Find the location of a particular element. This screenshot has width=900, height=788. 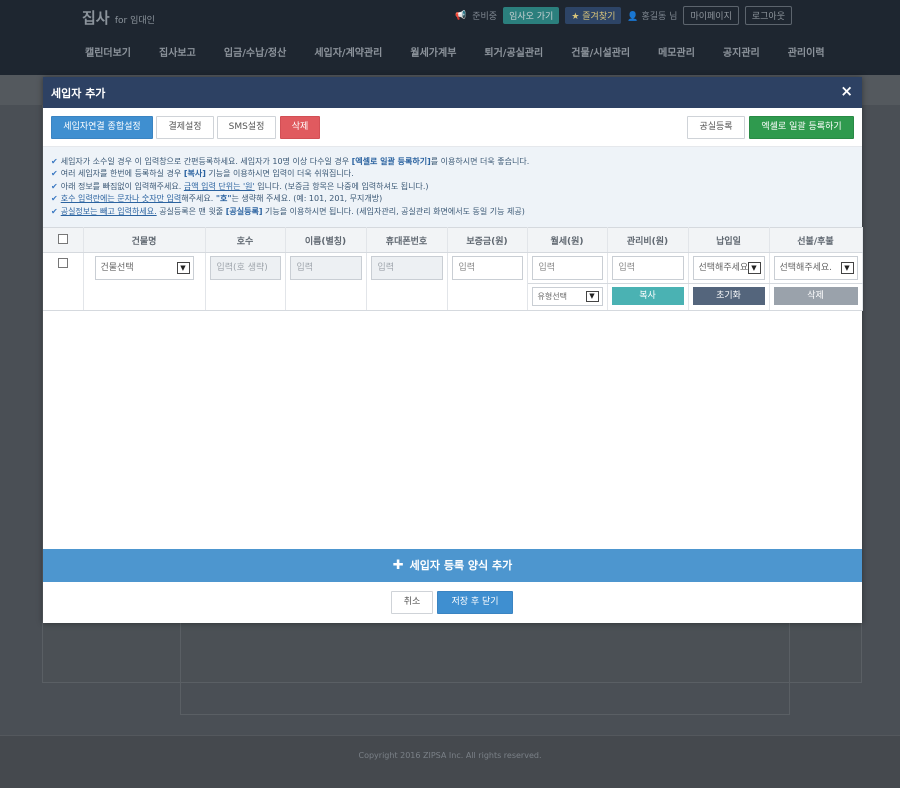

link-settings-button: 세입자연결 종합설정 is located at coordinates (102, 127).